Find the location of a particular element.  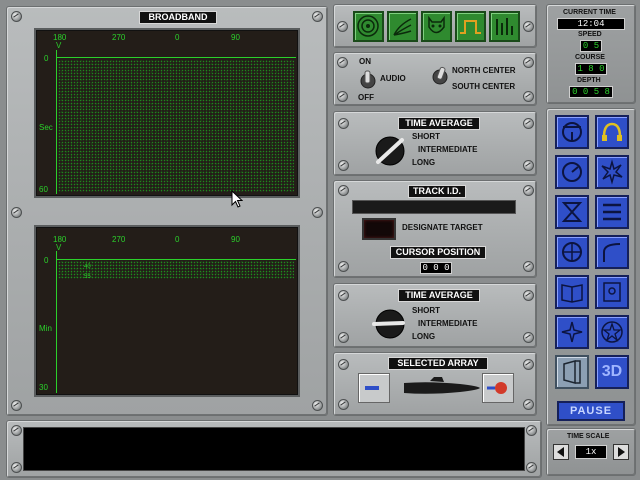

y-label-bottom: 30 is located at coordinates (43, 387).